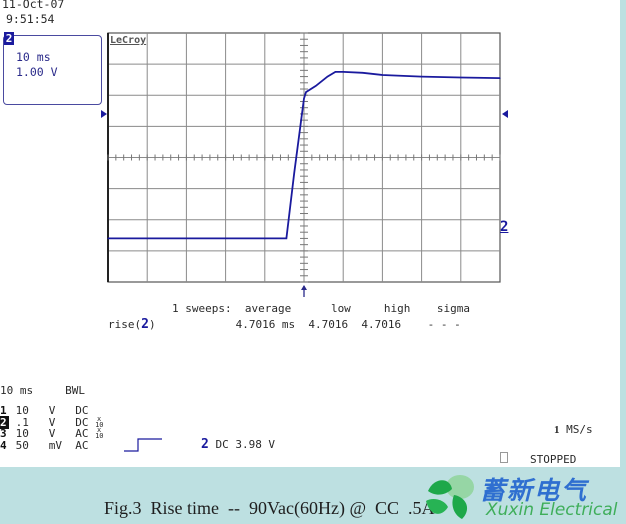 Image resolution: width=626 pixels, height=524 pixels. I want to click on measurement-row-rise: rise(2) 4.7016 ms 4.7016 4.7016 - - -, so click(284, 324).